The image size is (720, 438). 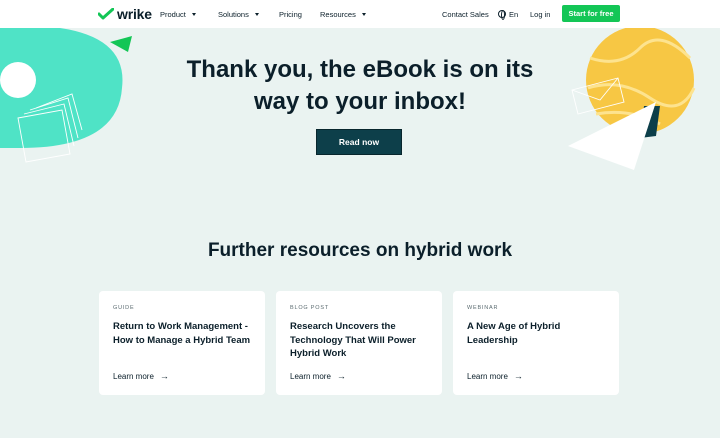 What do you see at coordinates (514, 14) in the screenshot?
I see `language-label: En` at bounding box center [514, 14].